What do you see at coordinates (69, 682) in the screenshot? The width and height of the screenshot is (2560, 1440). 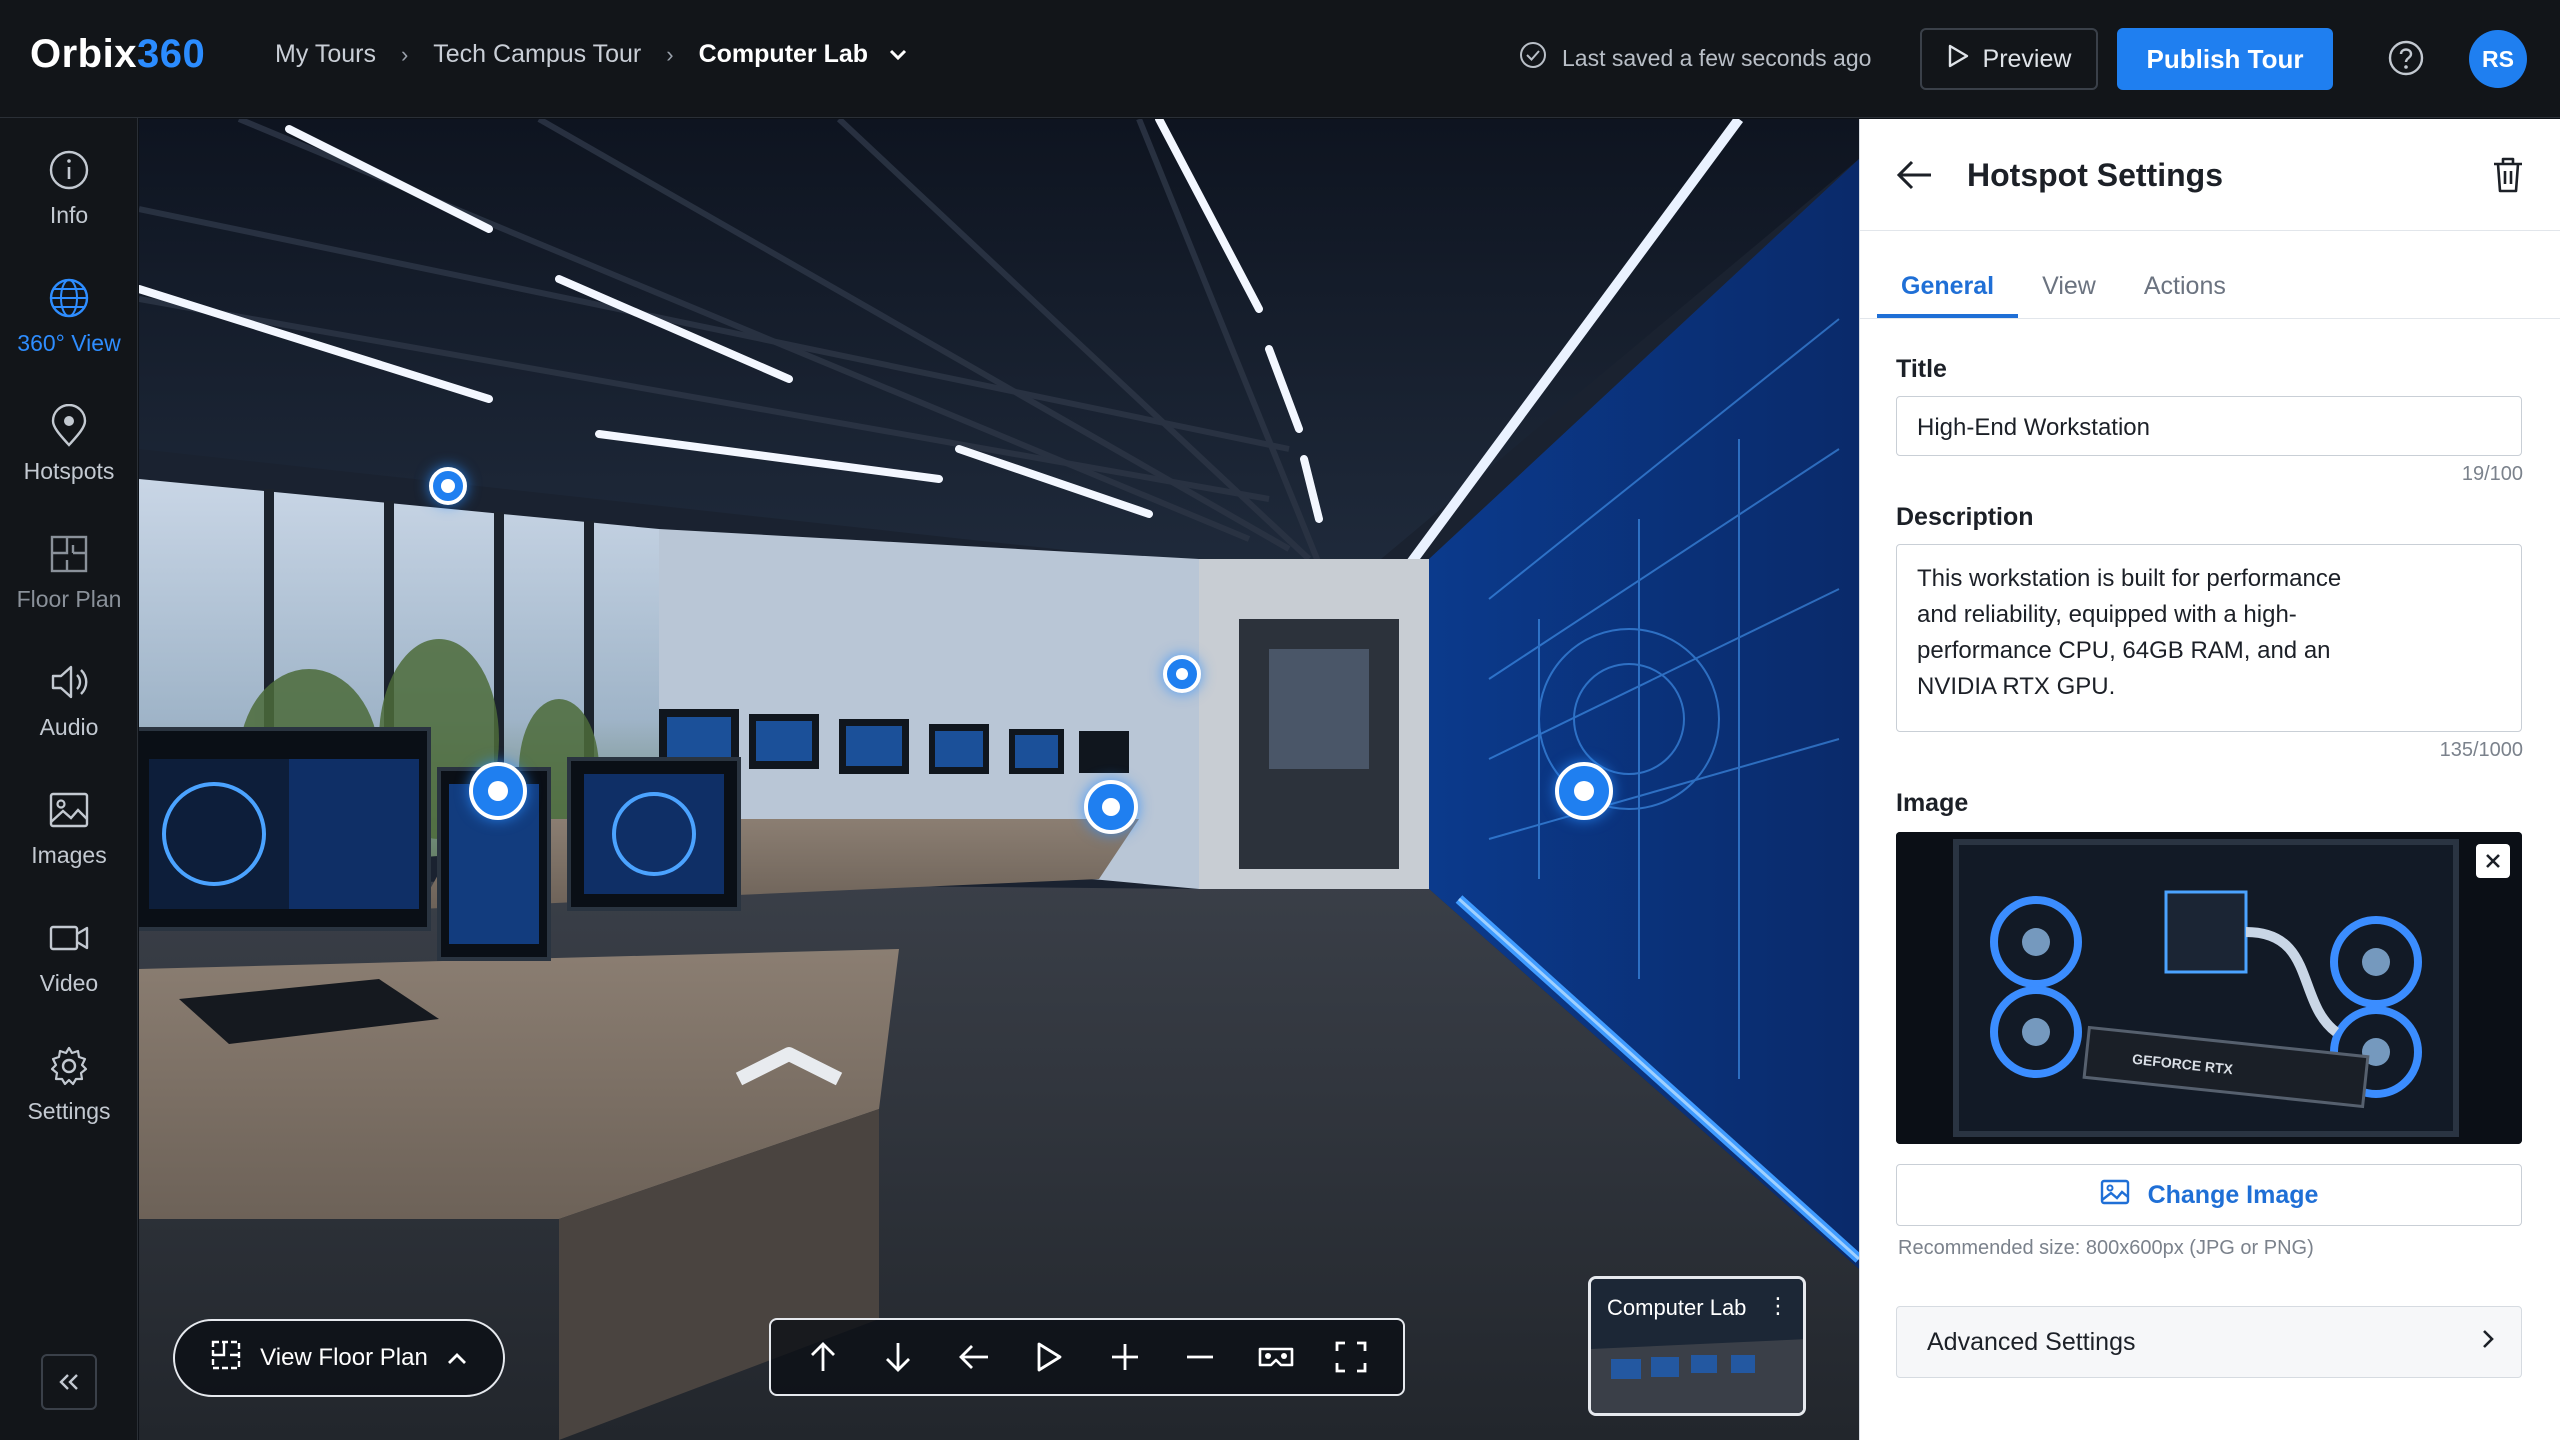 I see `speaker-icon` at bounding box center [69, 682].